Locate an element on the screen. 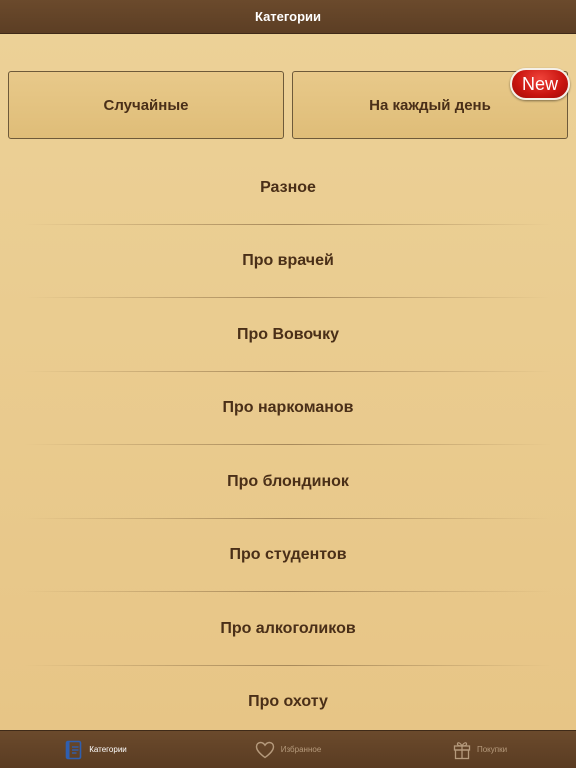 Image resolution: width=576 pixels, height=768 pixels. list-item: Про алкоголиков is located at coordinates (288, 629).